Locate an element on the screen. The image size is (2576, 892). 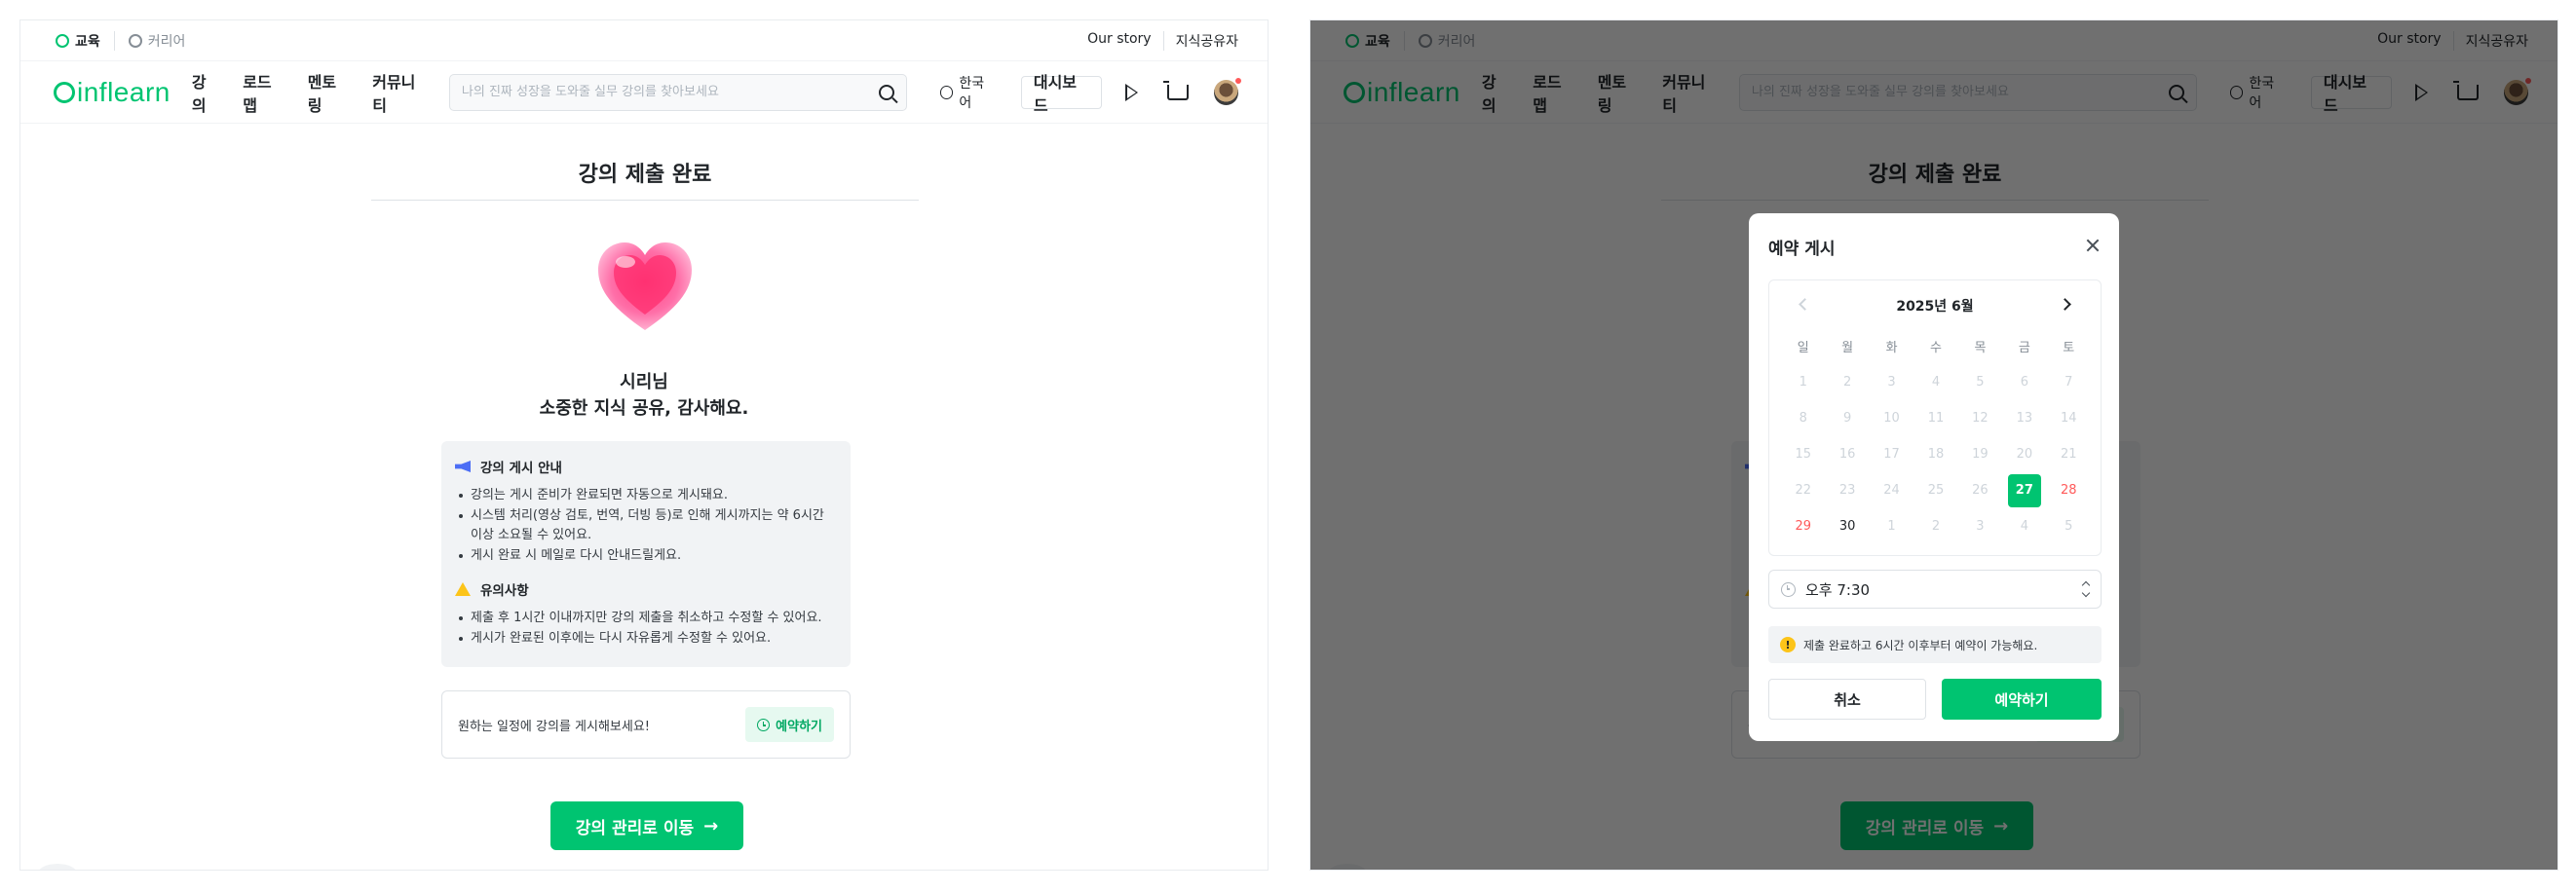
weekday-label: 월 is located at coordinates (1847, 348).